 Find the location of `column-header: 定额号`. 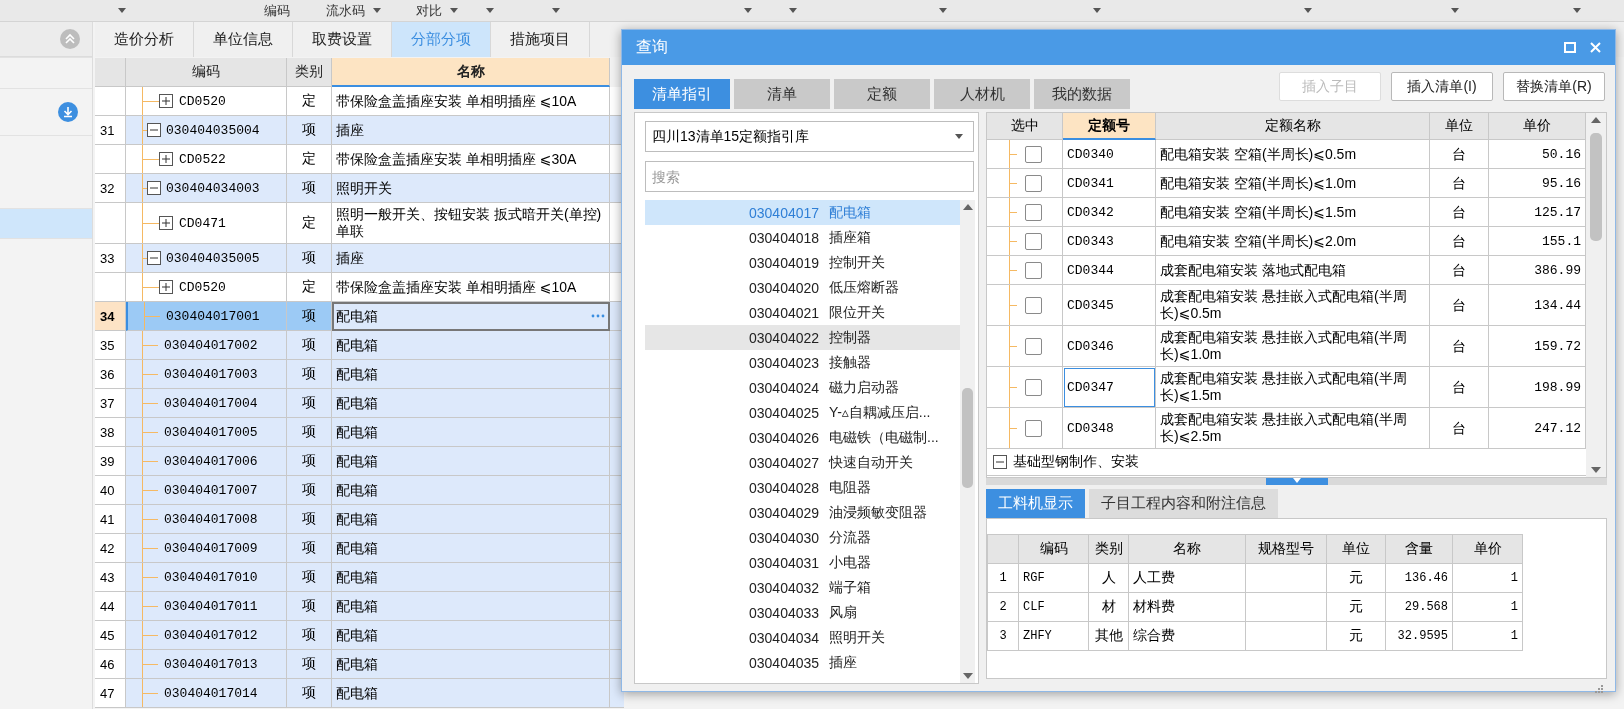

column-header: 定额号 is located at coordinates (1109, 126).